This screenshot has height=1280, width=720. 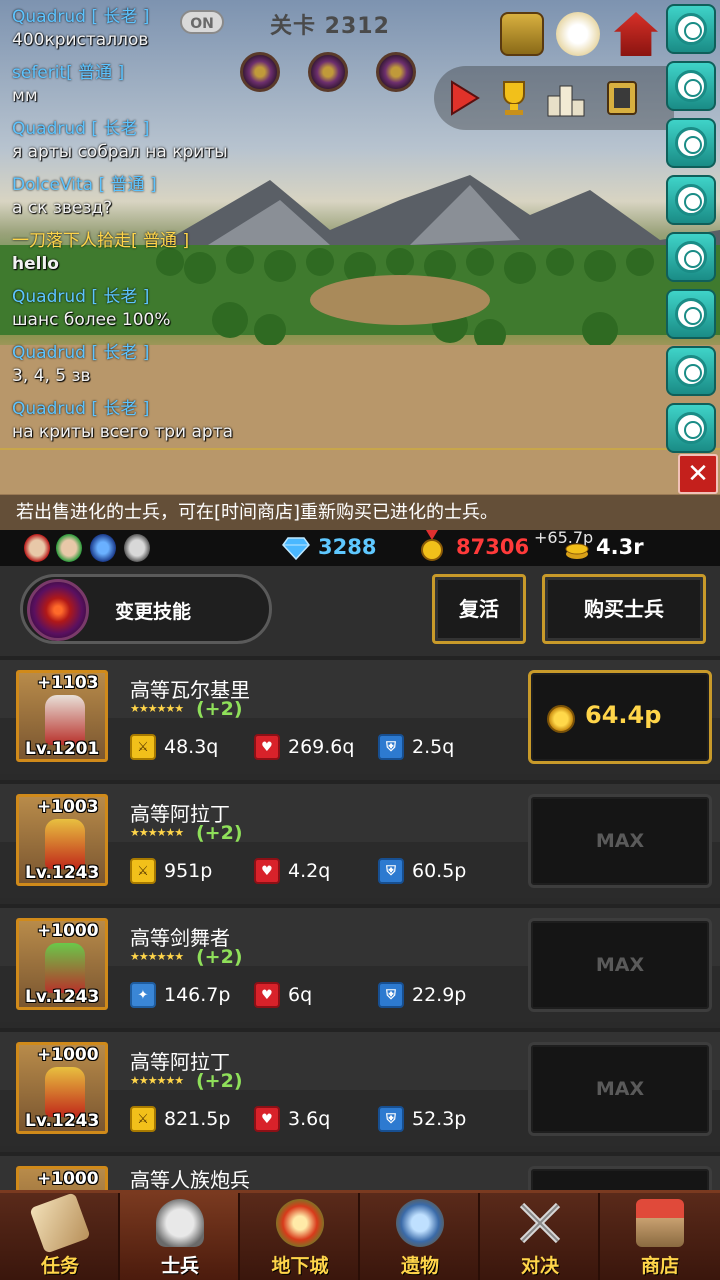 I want to click on chat-username: DolceVita, so click(x=52, y=185).